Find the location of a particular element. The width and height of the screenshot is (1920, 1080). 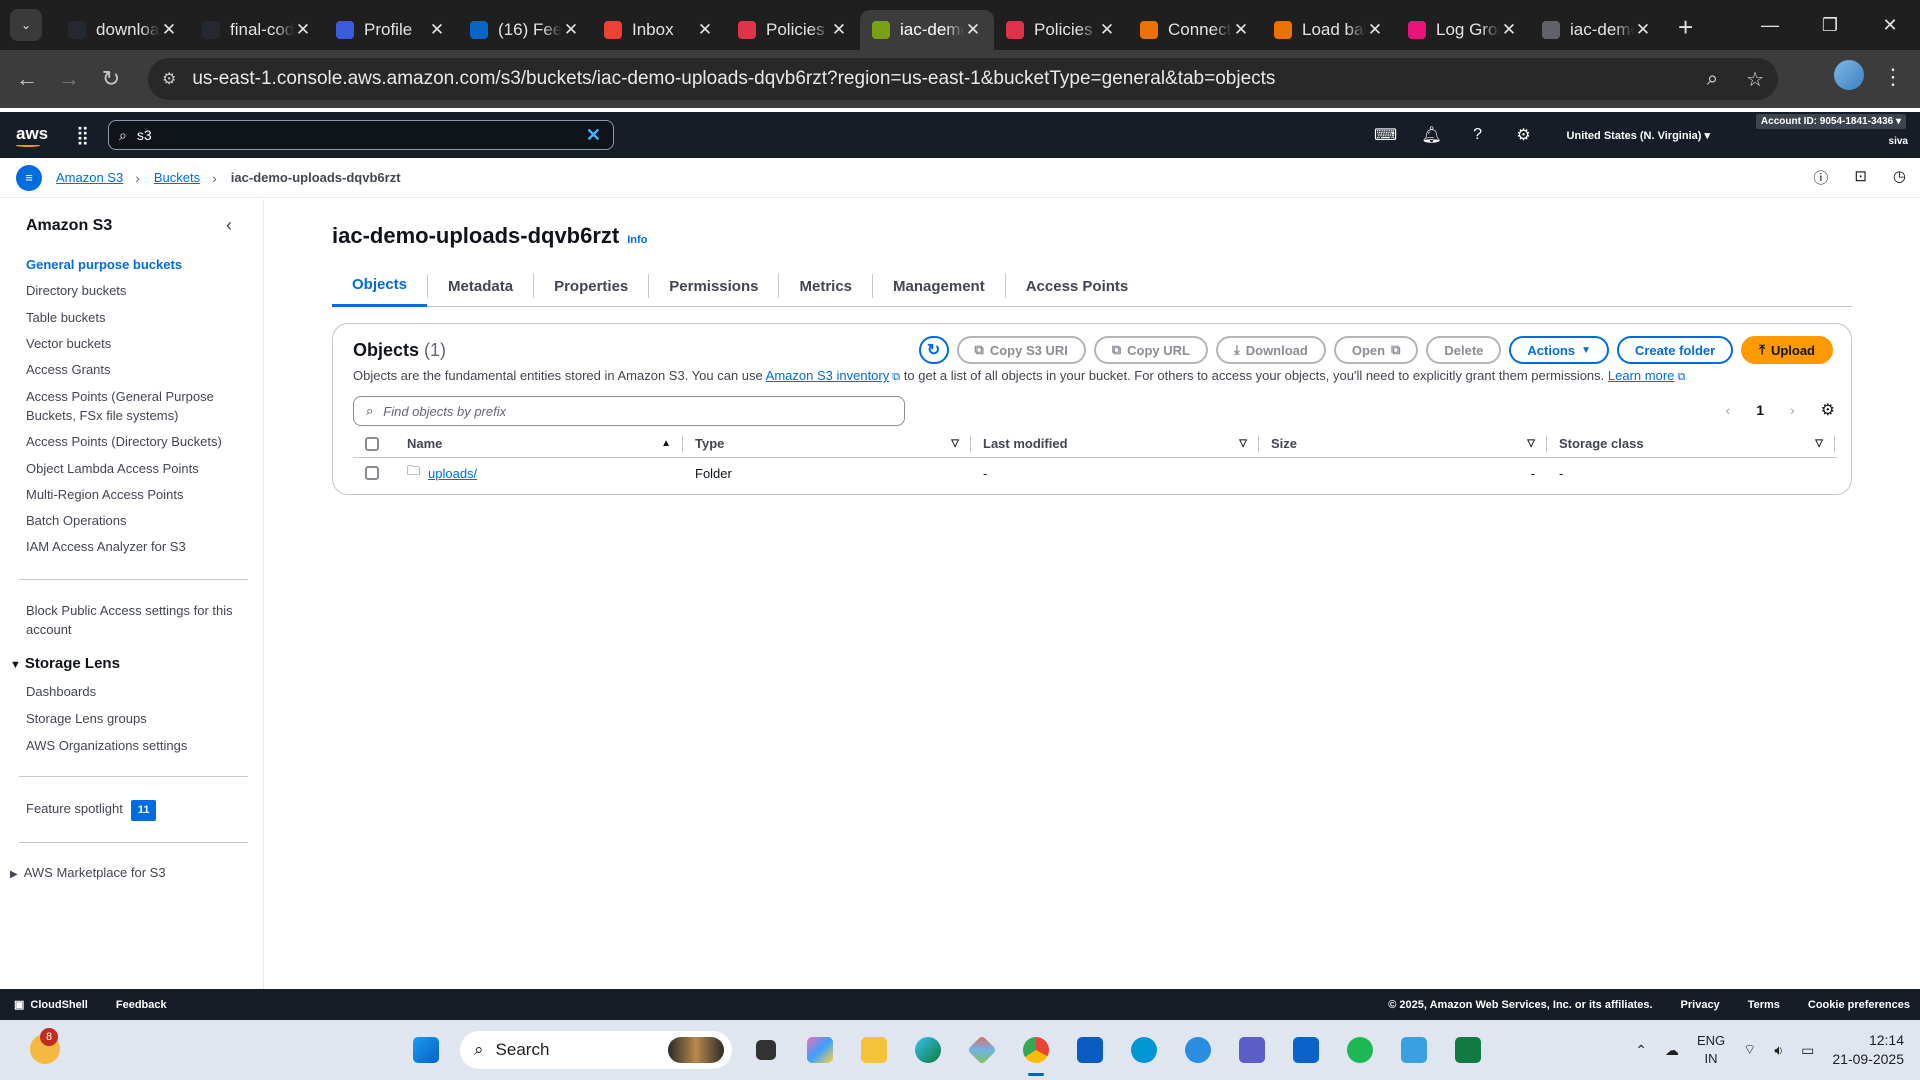

browser-tab: Load balancers✕ is located at coordinates (1329, 30).